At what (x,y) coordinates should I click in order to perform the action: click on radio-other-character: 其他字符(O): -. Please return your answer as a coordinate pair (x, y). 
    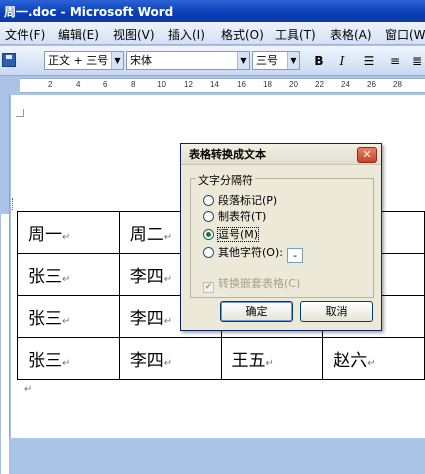
    Looking at the image, I should click on (253, 254).